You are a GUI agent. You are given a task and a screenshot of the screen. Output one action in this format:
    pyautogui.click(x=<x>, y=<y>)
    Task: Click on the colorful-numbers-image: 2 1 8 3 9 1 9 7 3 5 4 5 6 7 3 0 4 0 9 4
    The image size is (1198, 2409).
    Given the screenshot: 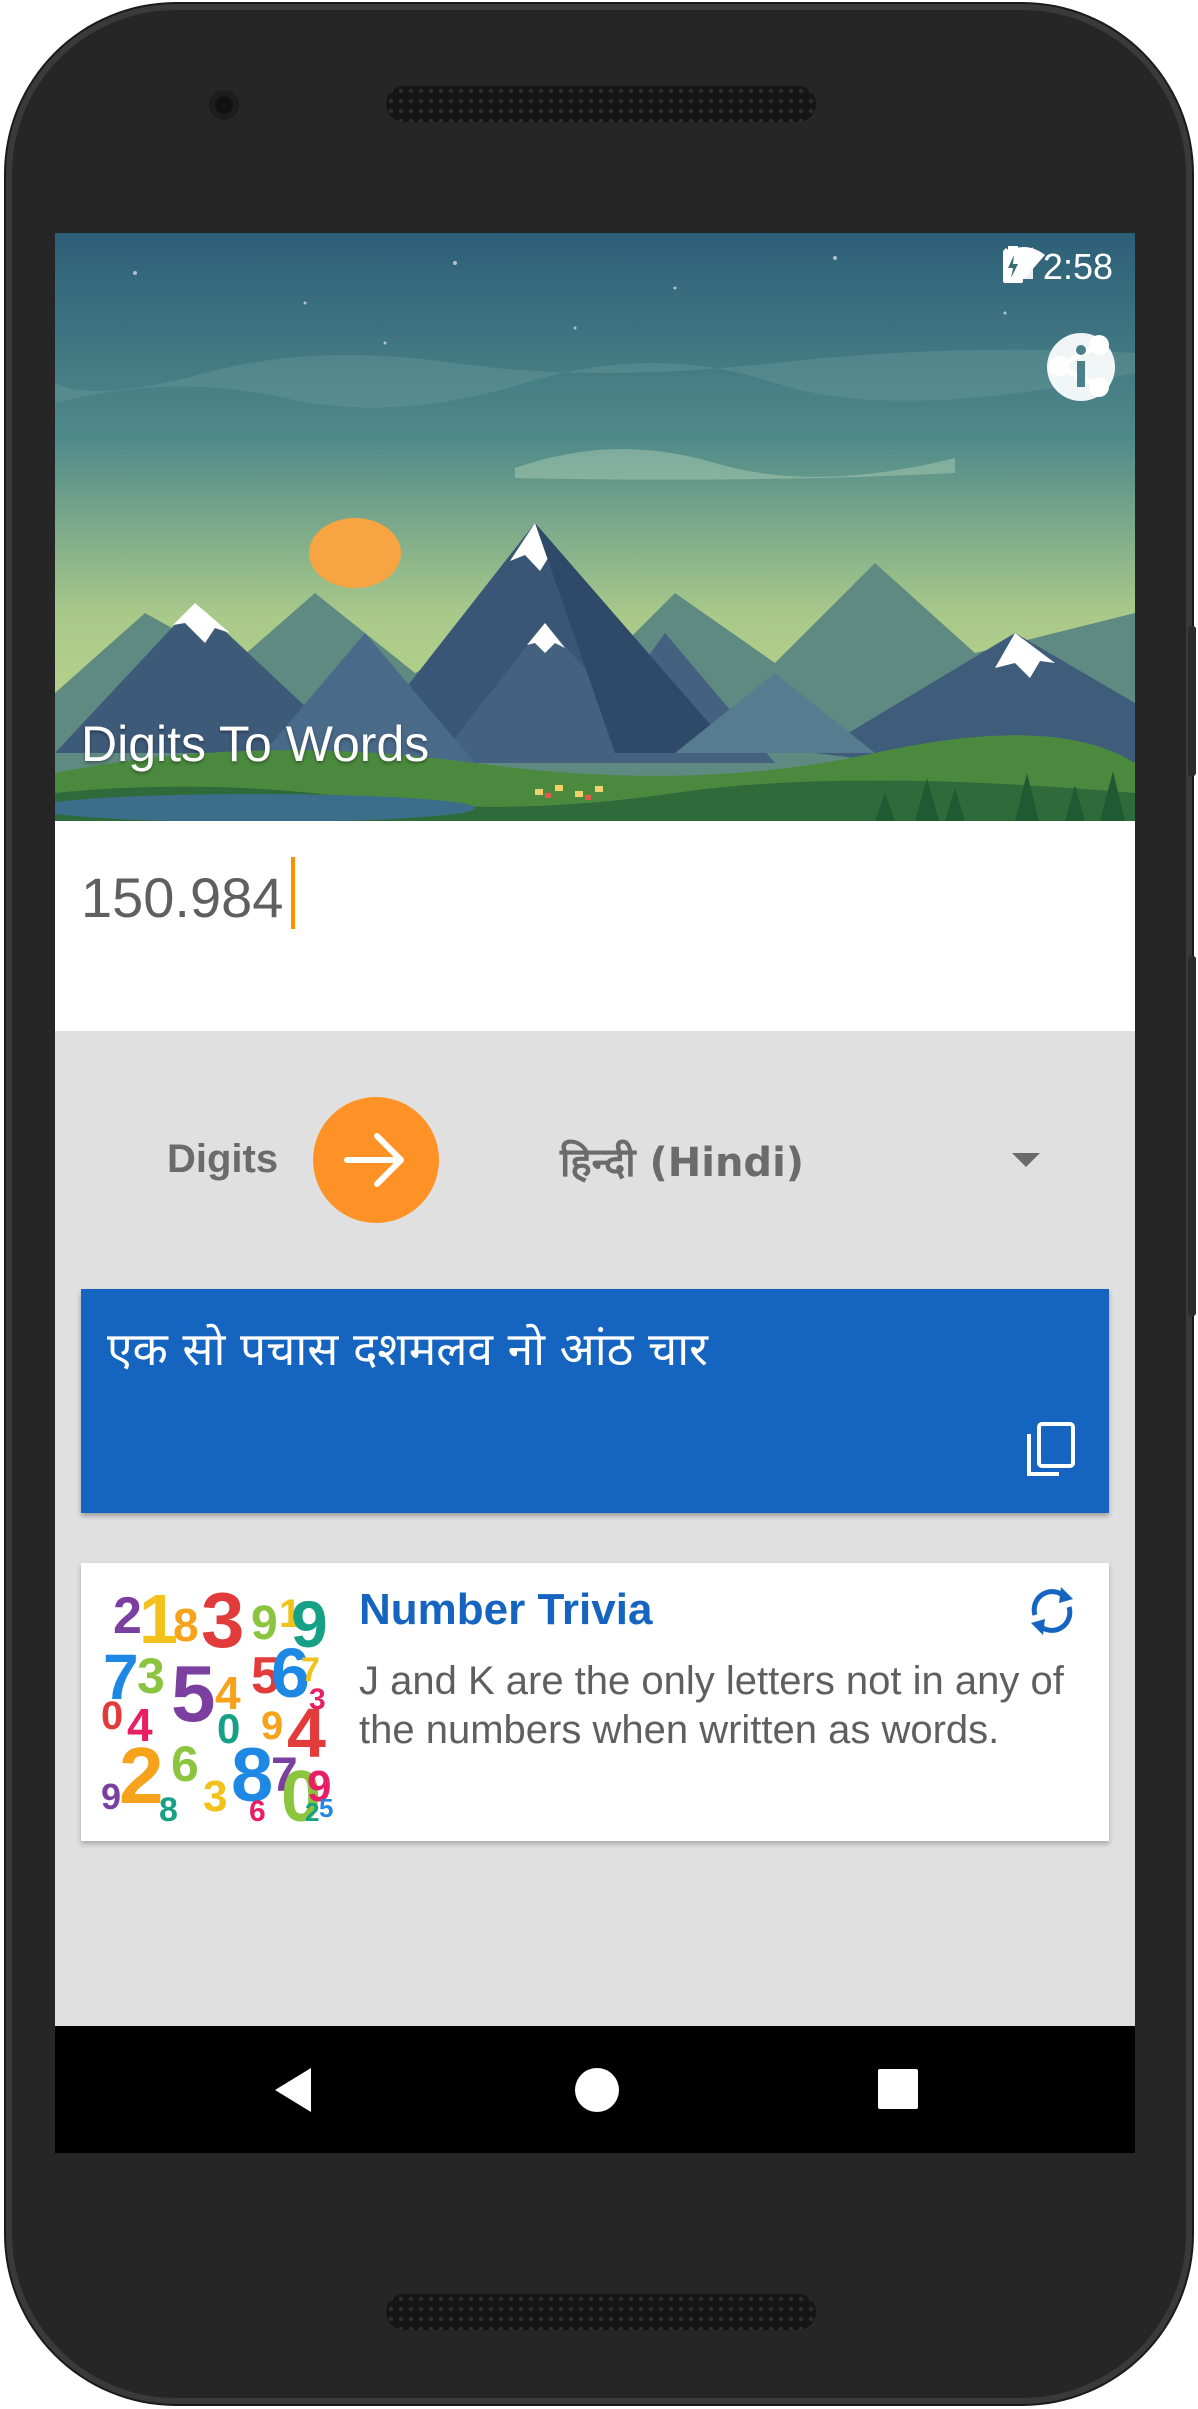 What is the action you would take?
    pyautogui.click(x=217, y=1702)
    